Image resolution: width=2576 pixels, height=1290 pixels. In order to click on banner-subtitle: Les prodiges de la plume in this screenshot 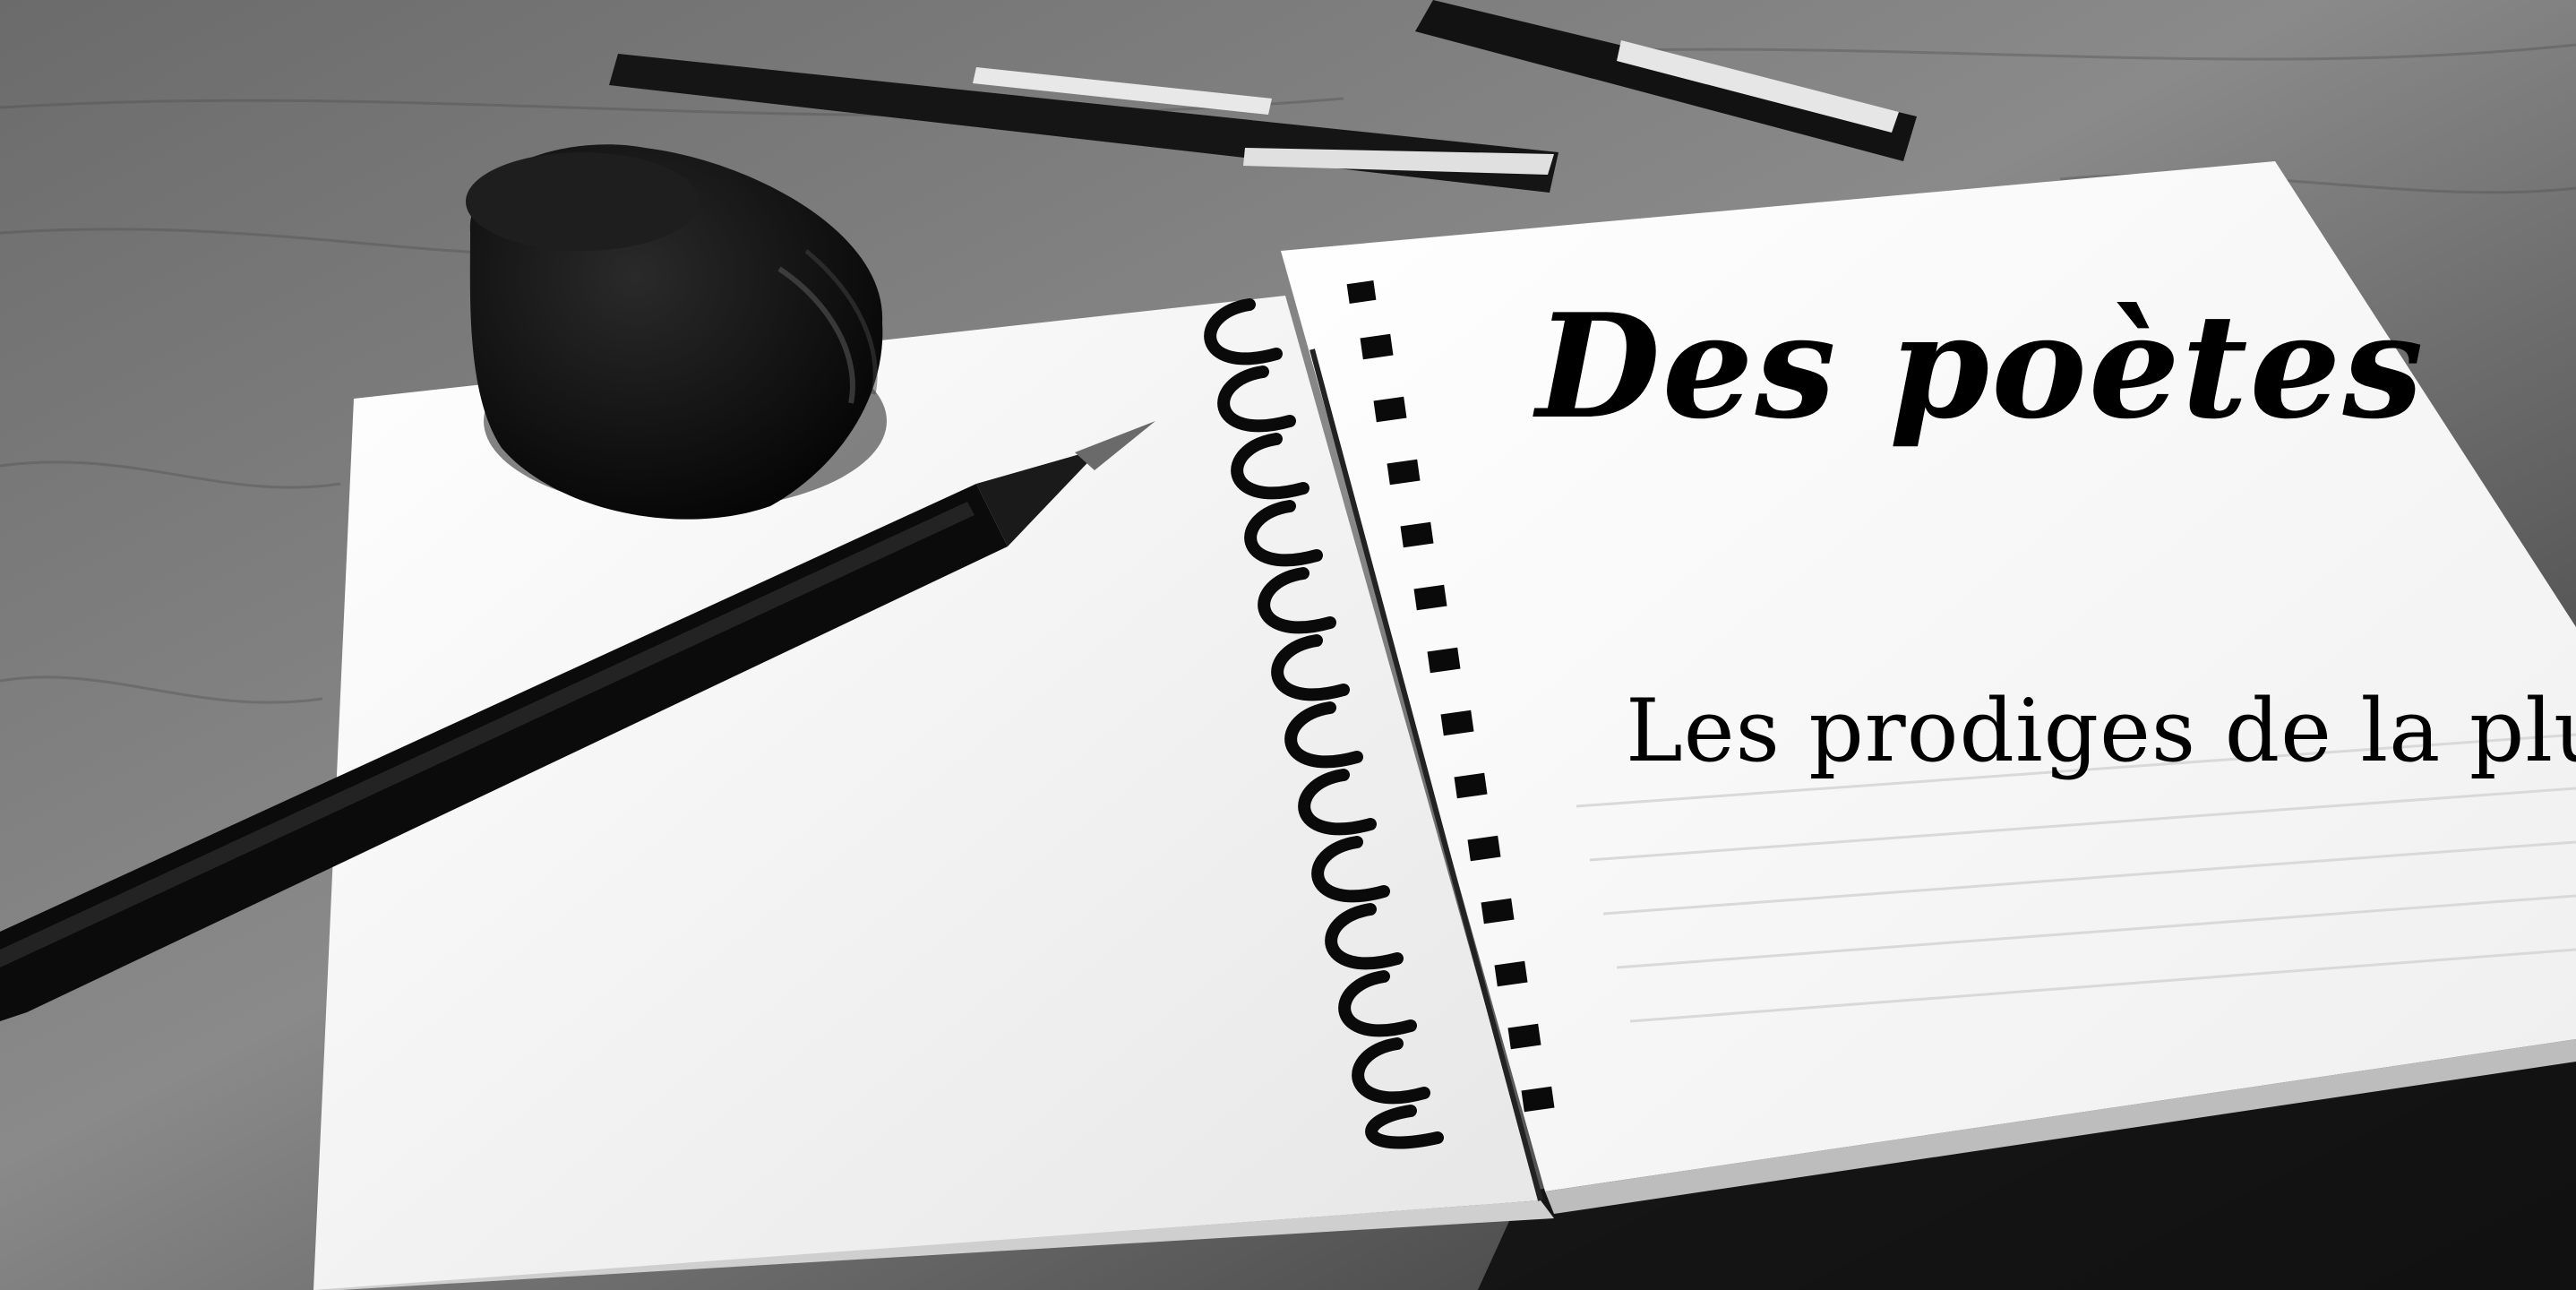, I will do `click(2101, 731)`.